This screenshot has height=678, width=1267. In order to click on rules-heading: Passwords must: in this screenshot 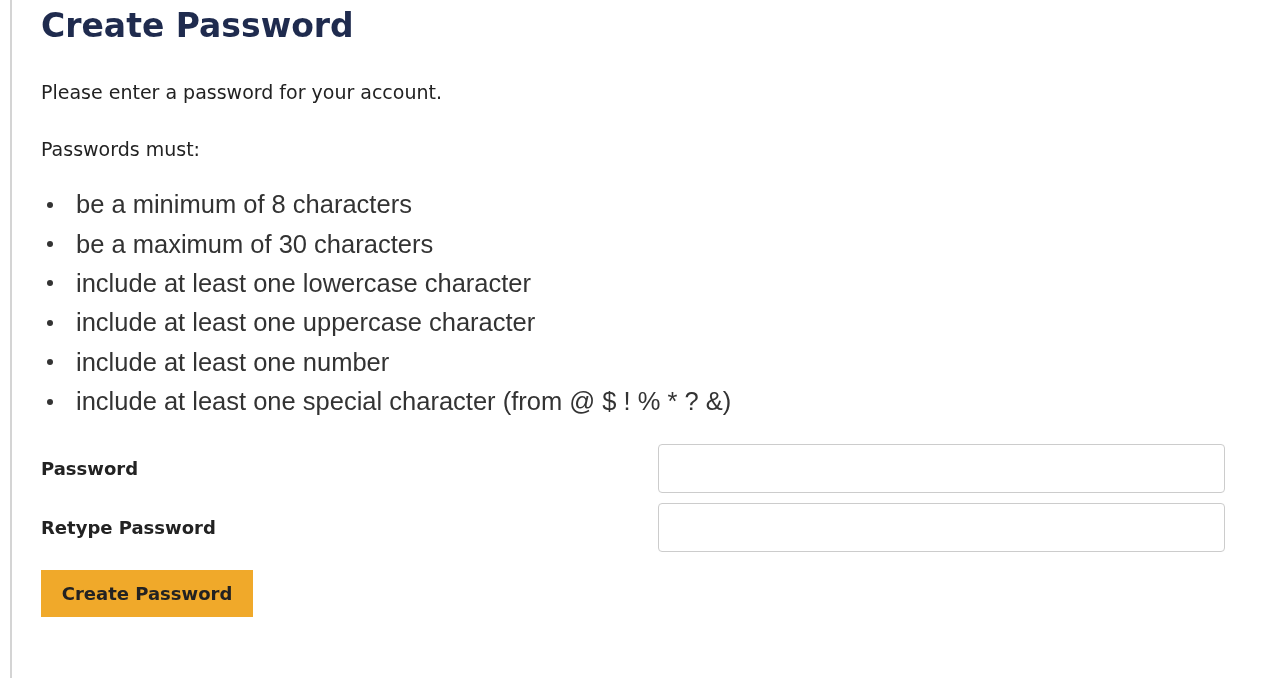, I will do `click(120, 149)`.